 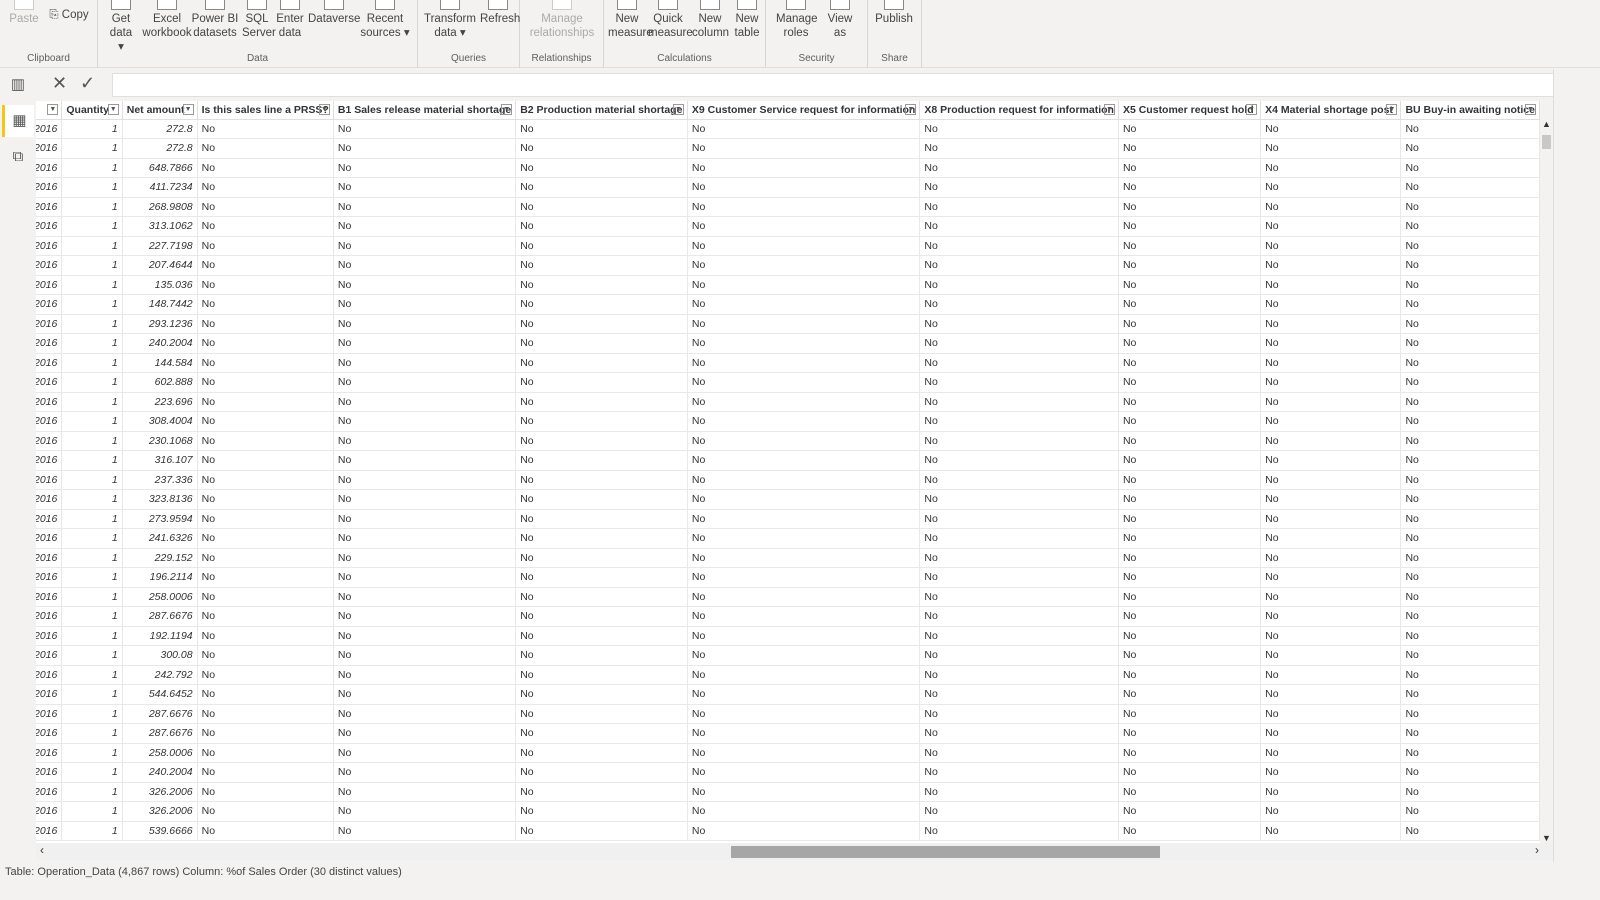 I want to click on enter-data-button: Enter data, so click(x=290, y=20).